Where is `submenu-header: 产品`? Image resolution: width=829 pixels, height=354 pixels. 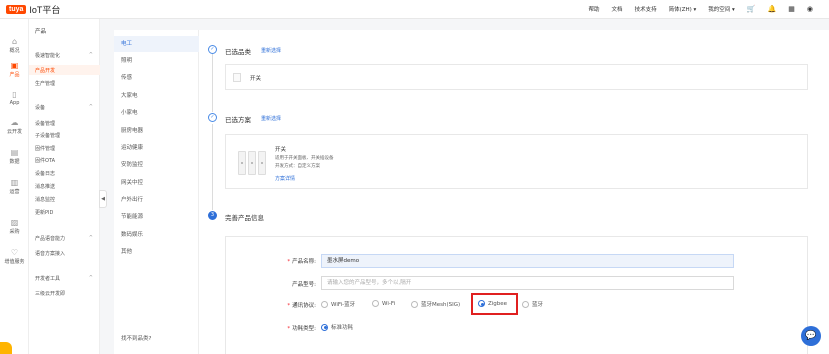
submenu-header: 产品 is located at coordinates (41, 32).